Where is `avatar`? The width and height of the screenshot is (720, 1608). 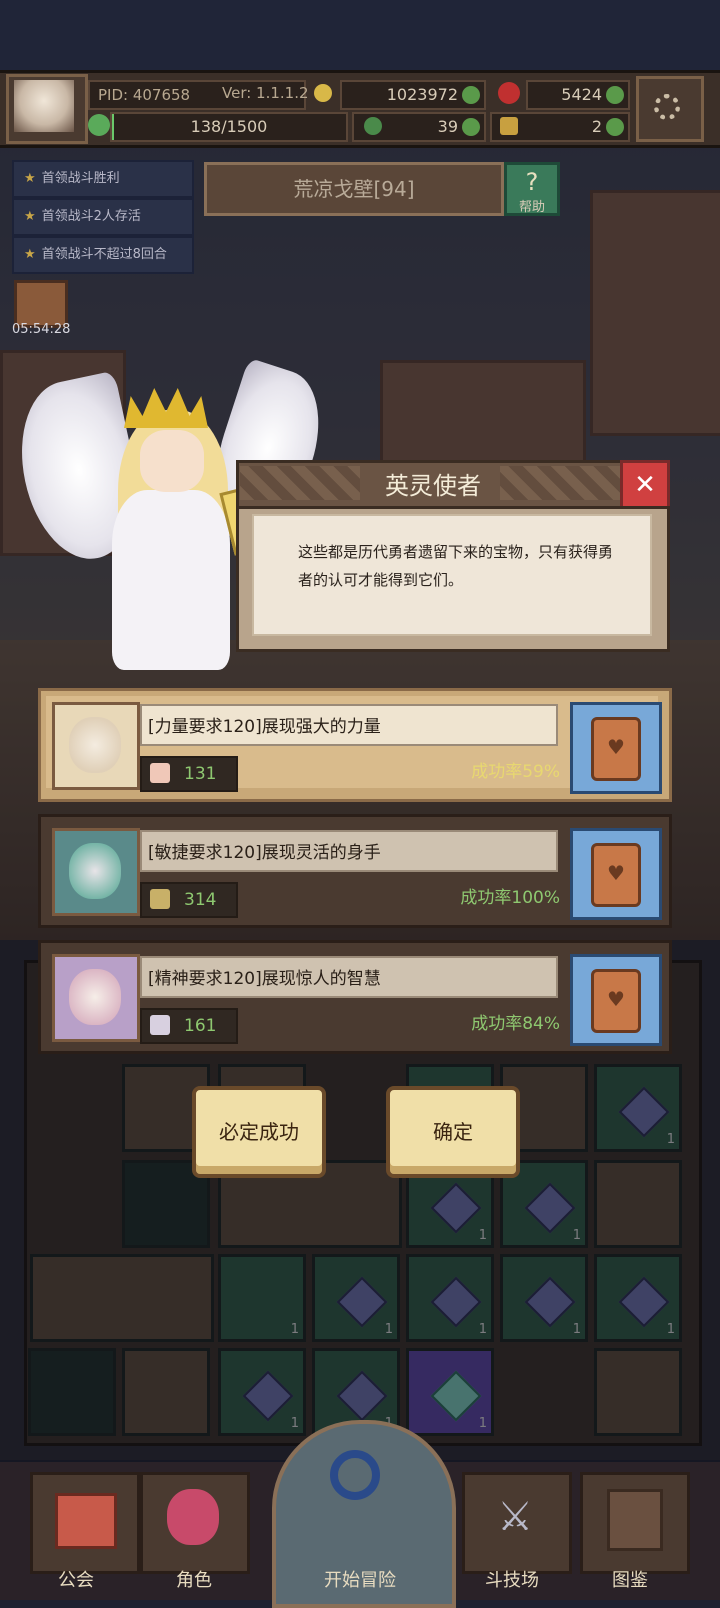
avatar is located at coordinates (44, 106).